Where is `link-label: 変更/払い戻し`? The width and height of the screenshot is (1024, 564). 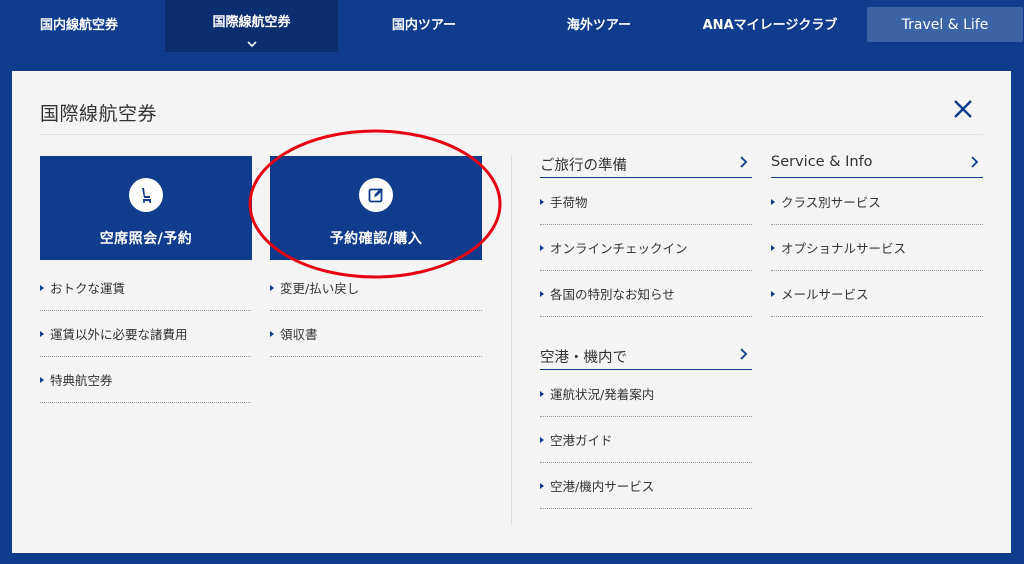 link-label: 変更/払い戻し is located at coordinates (320, 288).